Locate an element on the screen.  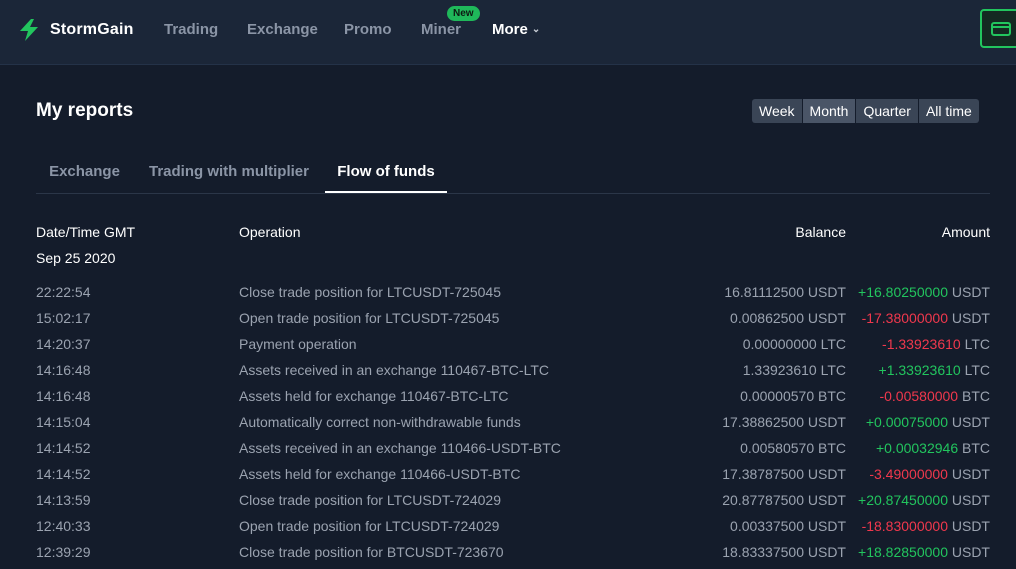
wallet-button is located at coordinates (998, 28).